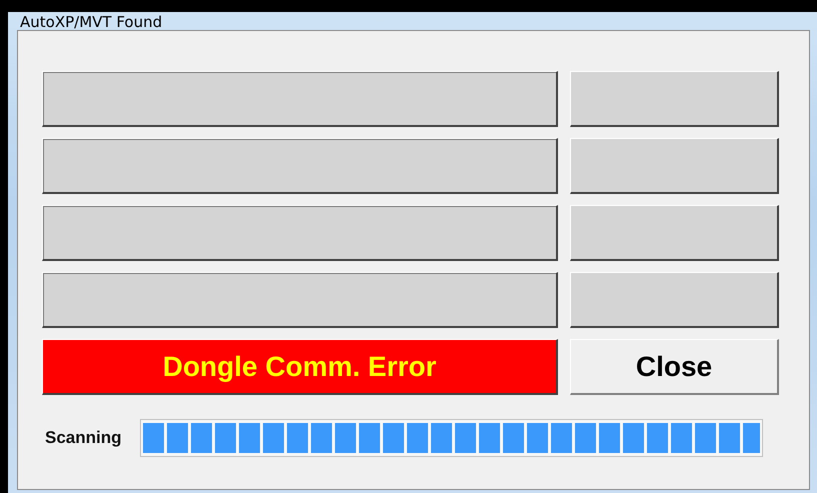 The image size is (817, 493). Describe the element at coordinates (83, 438) in the screenshot. I see `scanning-label: Scanning` at that location.